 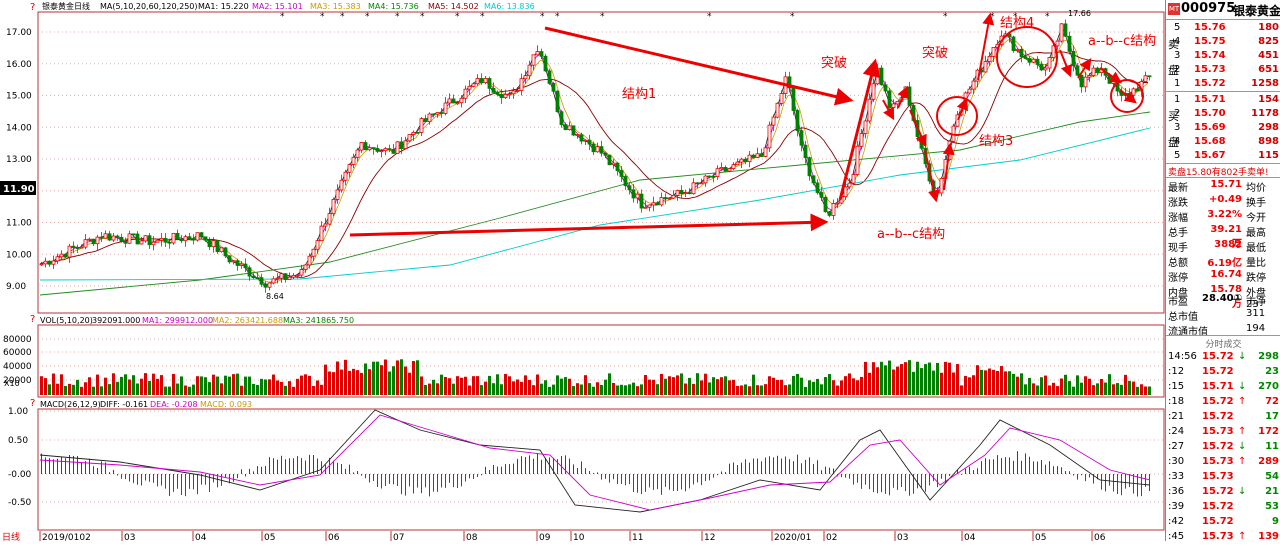 What do you see at coordinates (32, 319) in the screenshot?
I see `help-icon-vol: ?` at bounding box center [32, 319].